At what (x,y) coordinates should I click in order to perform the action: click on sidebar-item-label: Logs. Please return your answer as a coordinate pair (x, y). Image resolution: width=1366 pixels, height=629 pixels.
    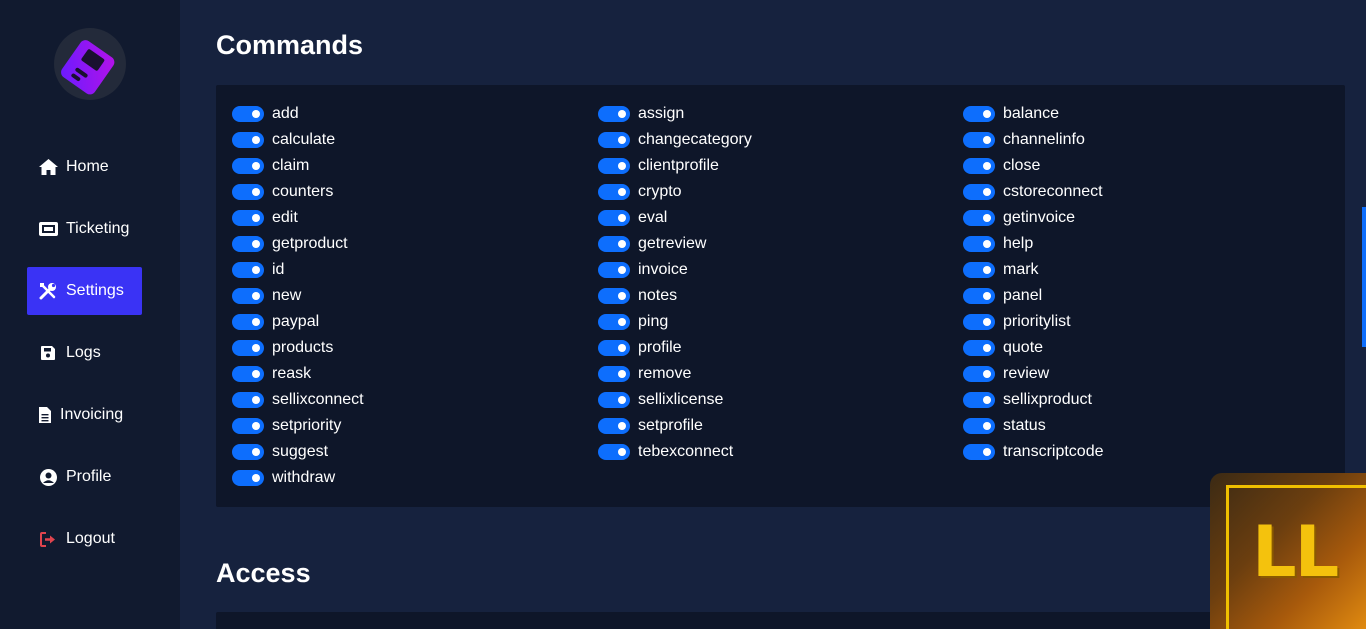
    Looking at the image, I should click on (83, 352).